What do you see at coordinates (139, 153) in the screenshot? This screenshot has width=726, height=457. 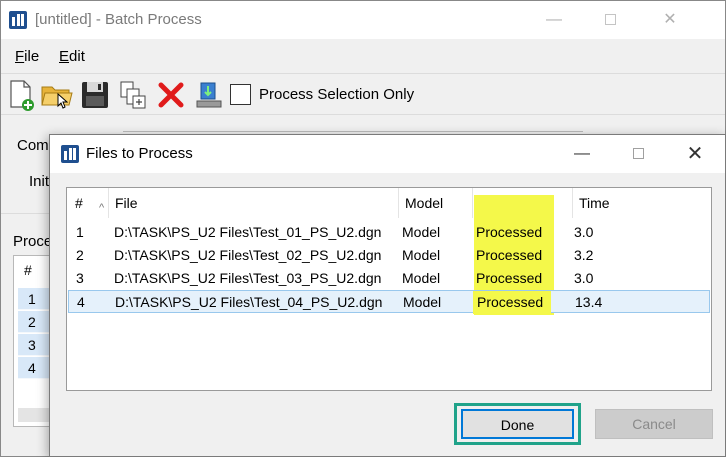 I see `dialog-title: Files to Process` at bounding box center [139, 153].